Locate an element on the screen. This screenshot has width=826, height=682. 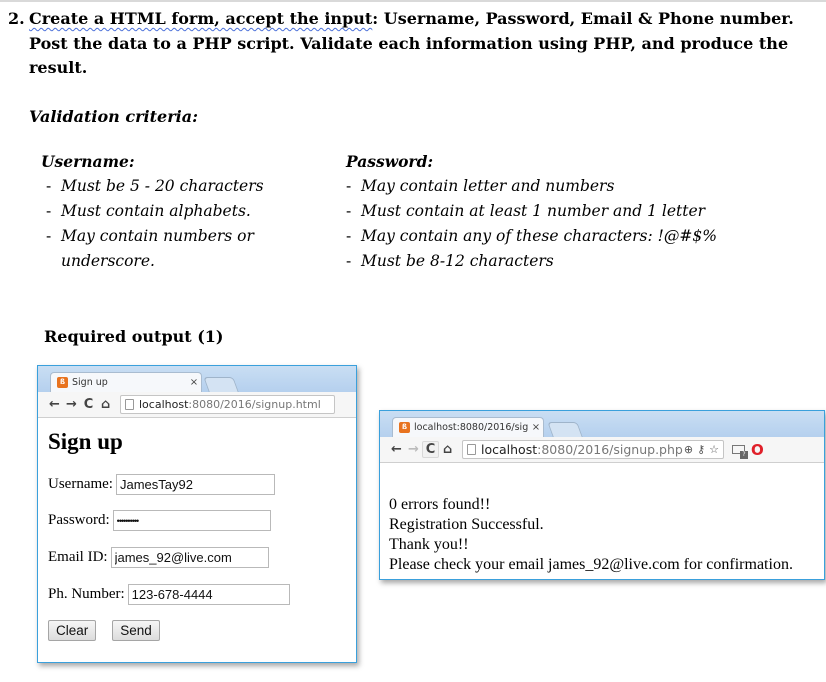
tab-title: Sign up is located at coordinates (90, 382).